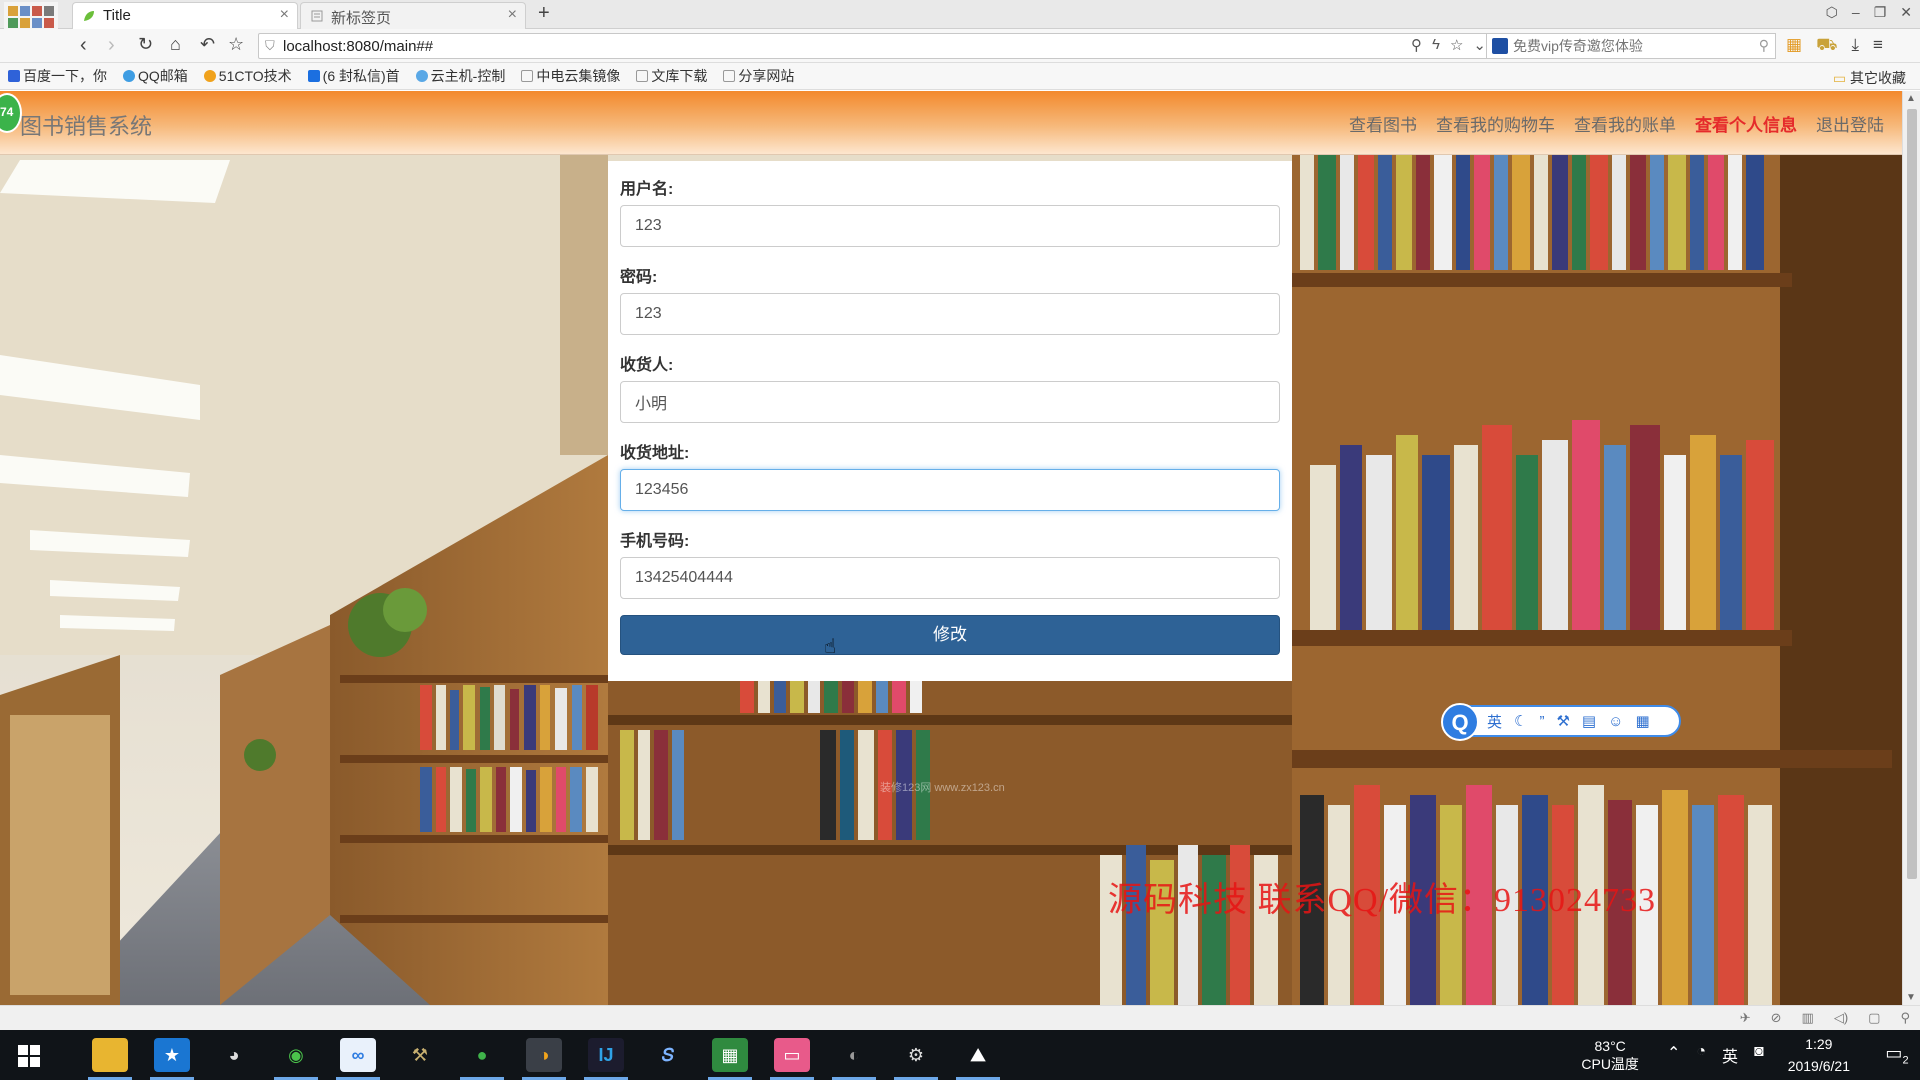  What do you see at coordinates (950, 226) in the screenshot?
I see `username-input` at bounding box center [950, 226].